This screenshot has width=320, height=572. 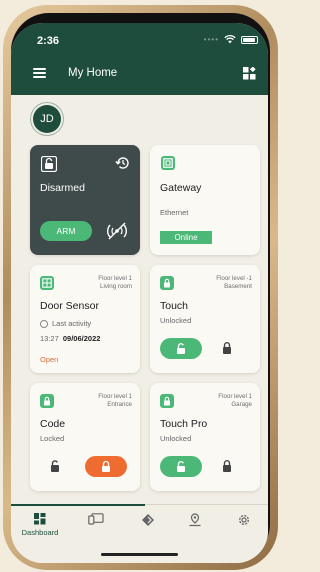 I want to click on activity-time: 13:27, so click(x=49, y=338).